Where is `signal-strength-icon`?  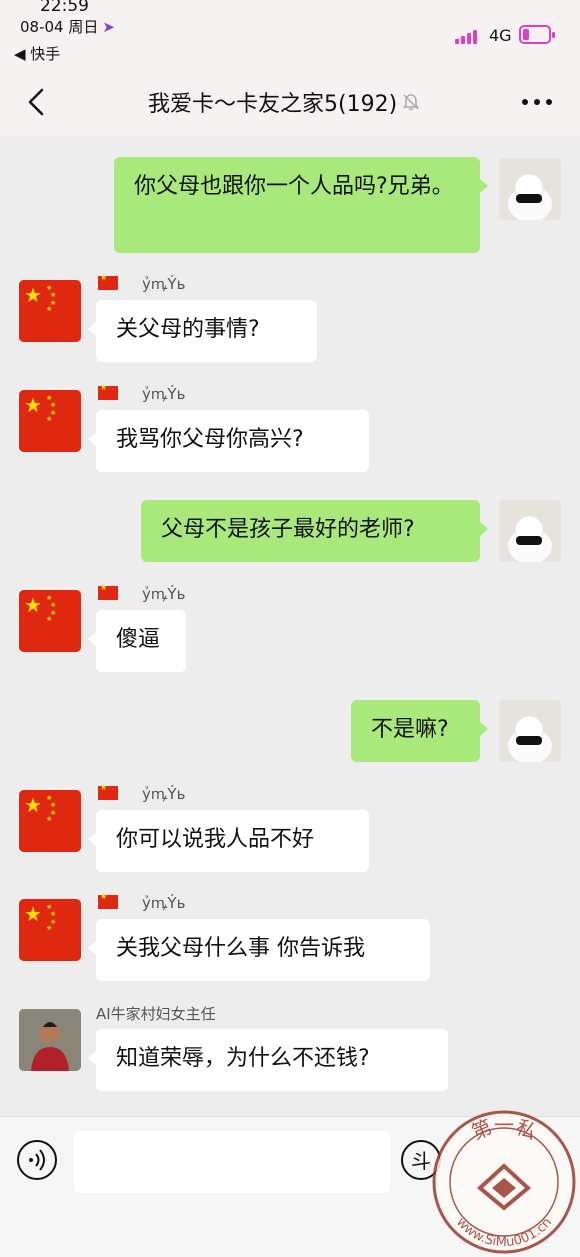 signal-strength-icon is located at coordinates (469, 36).